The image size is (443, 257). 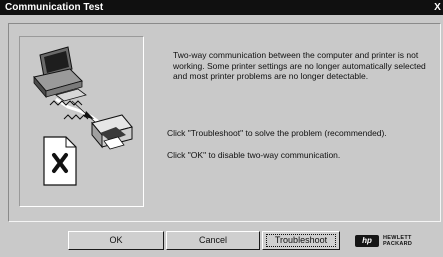 I want to click on hp-badge-text: hp, so click(x=367, y=240).